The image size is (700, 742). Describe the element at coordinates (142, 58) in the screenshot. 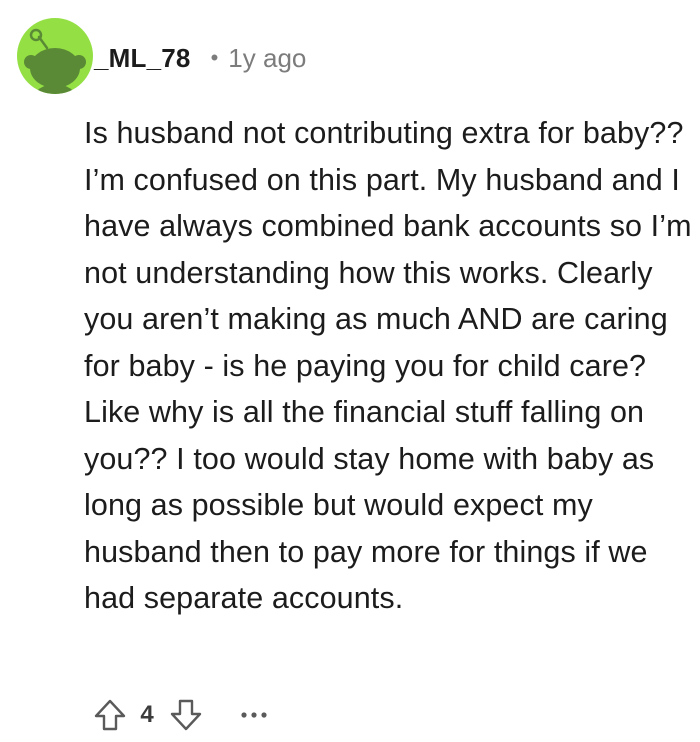

I see `username-link: _ML_78` at that location.